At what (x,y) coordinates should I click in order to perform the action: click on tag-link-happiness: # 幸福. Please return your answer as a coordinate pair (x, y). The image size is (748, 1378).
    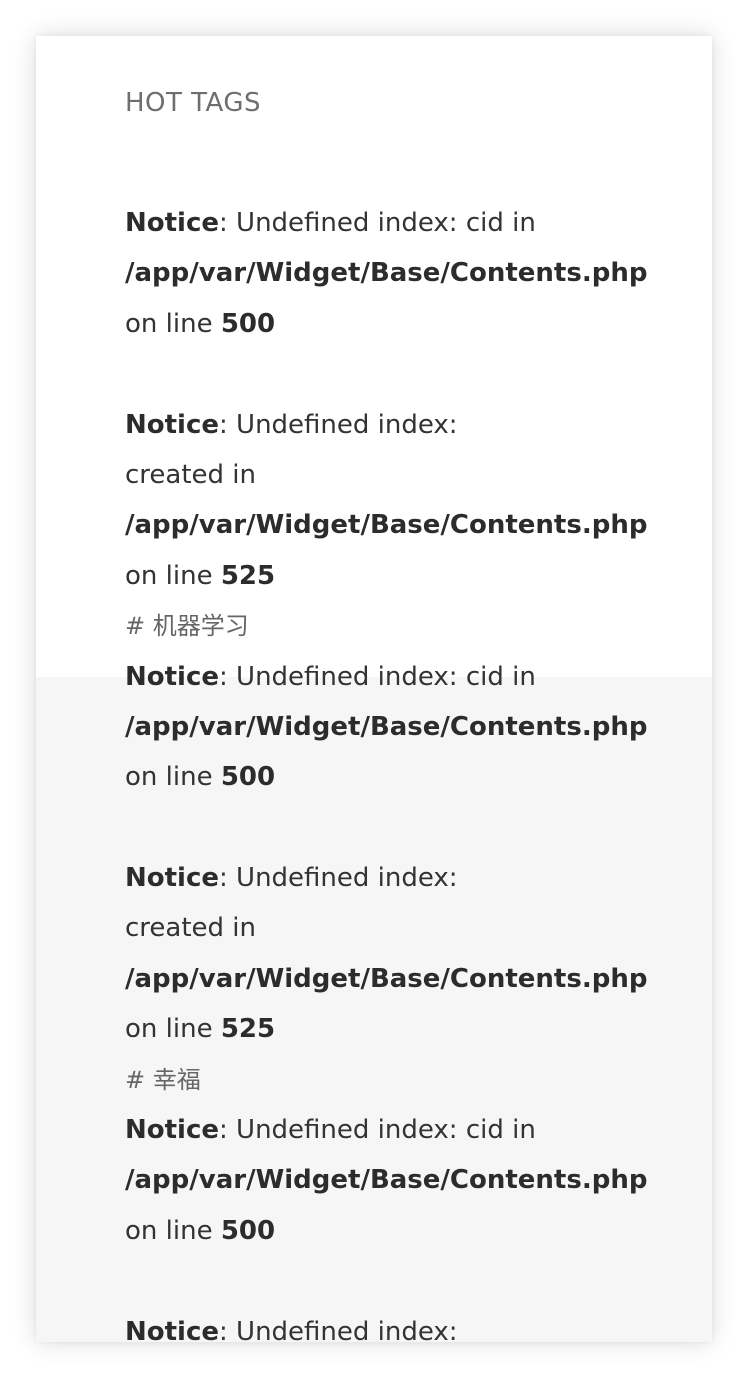
    Looking at the image, I should click on (386, 1080).